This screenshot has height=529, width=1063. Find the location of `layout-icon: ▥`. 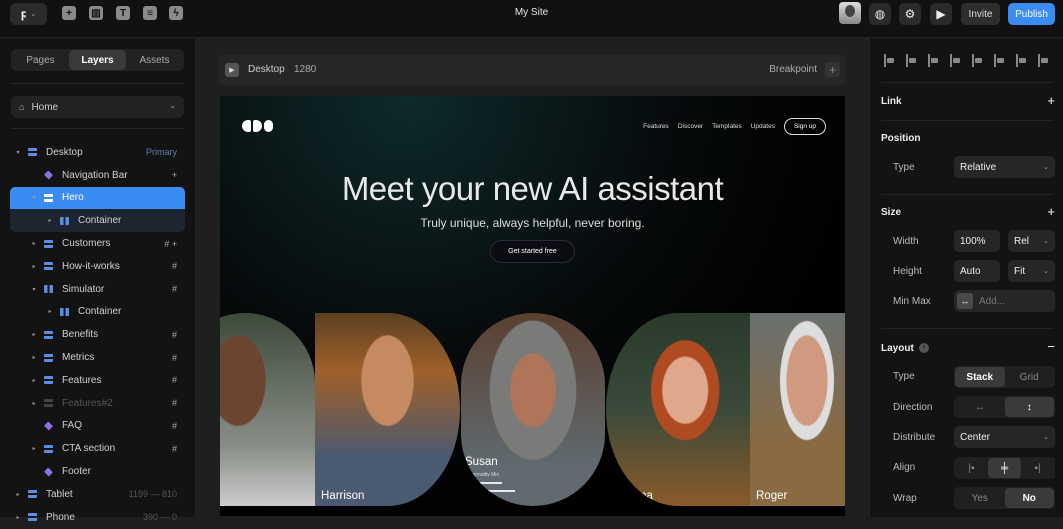

layout-icon: ▥ is located at coordinates (96, 13).